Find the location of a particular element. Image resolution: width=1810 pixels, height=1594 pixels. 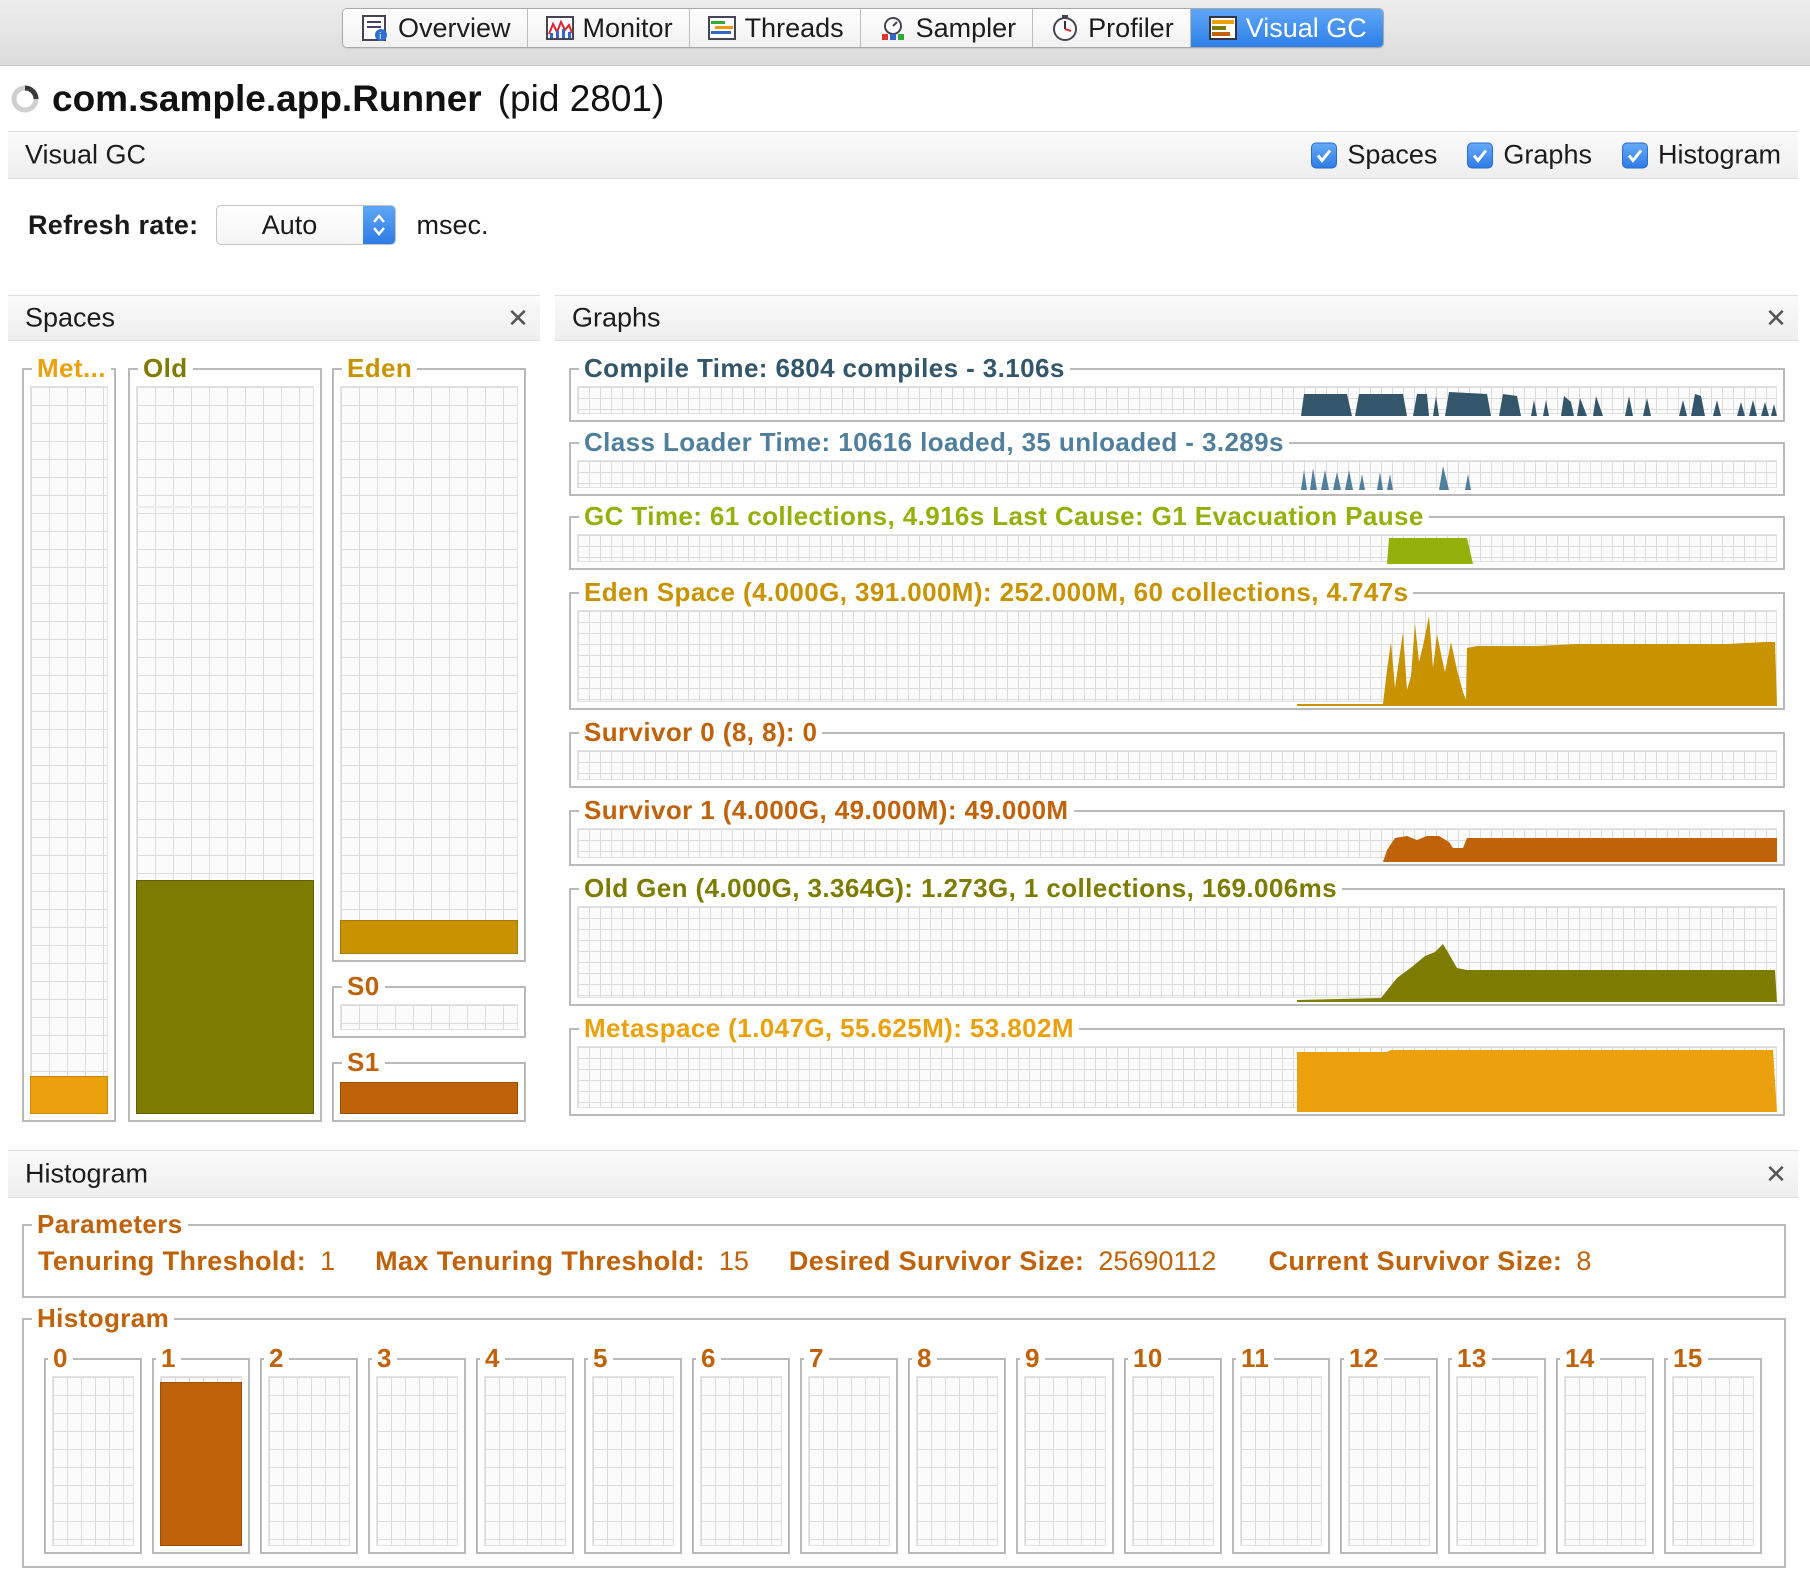

bin-label: 3 is located at coordinates (384, 1358).